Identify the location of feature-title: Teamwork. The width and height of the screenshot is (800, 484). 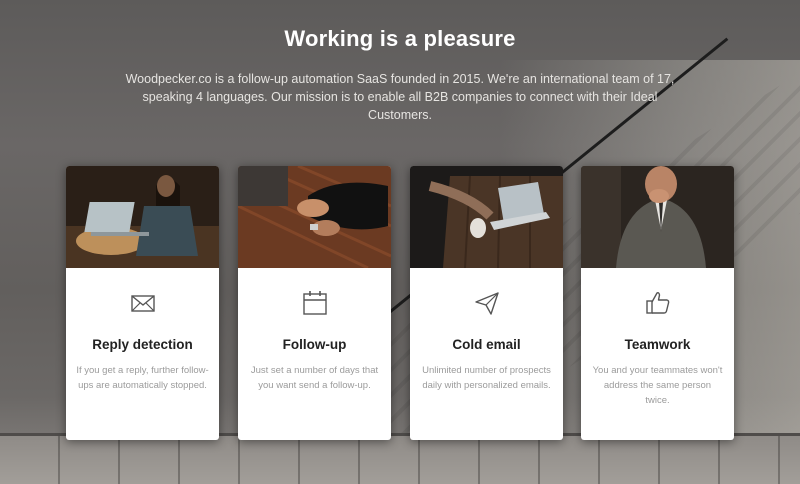
(657, 344).